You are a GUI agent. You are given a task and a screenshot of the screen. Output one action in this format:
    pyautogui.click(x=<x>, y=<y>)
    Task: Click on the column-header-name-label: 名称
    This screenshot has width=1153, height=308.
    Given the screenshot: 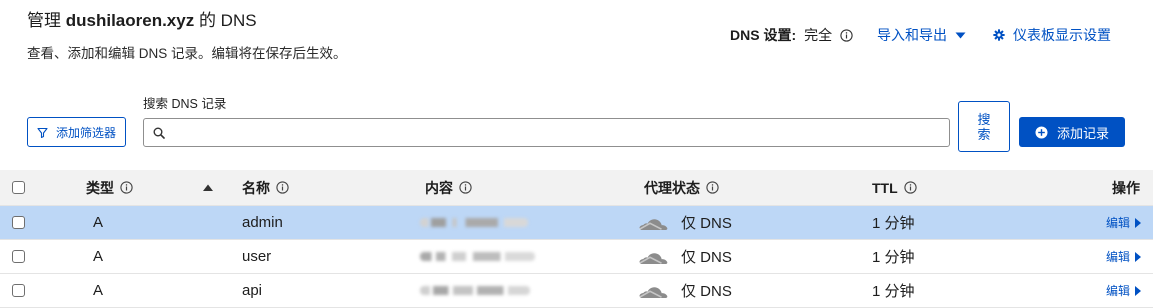 What is the action you would take?
    pyautogui.click(x=256, y=187)
    